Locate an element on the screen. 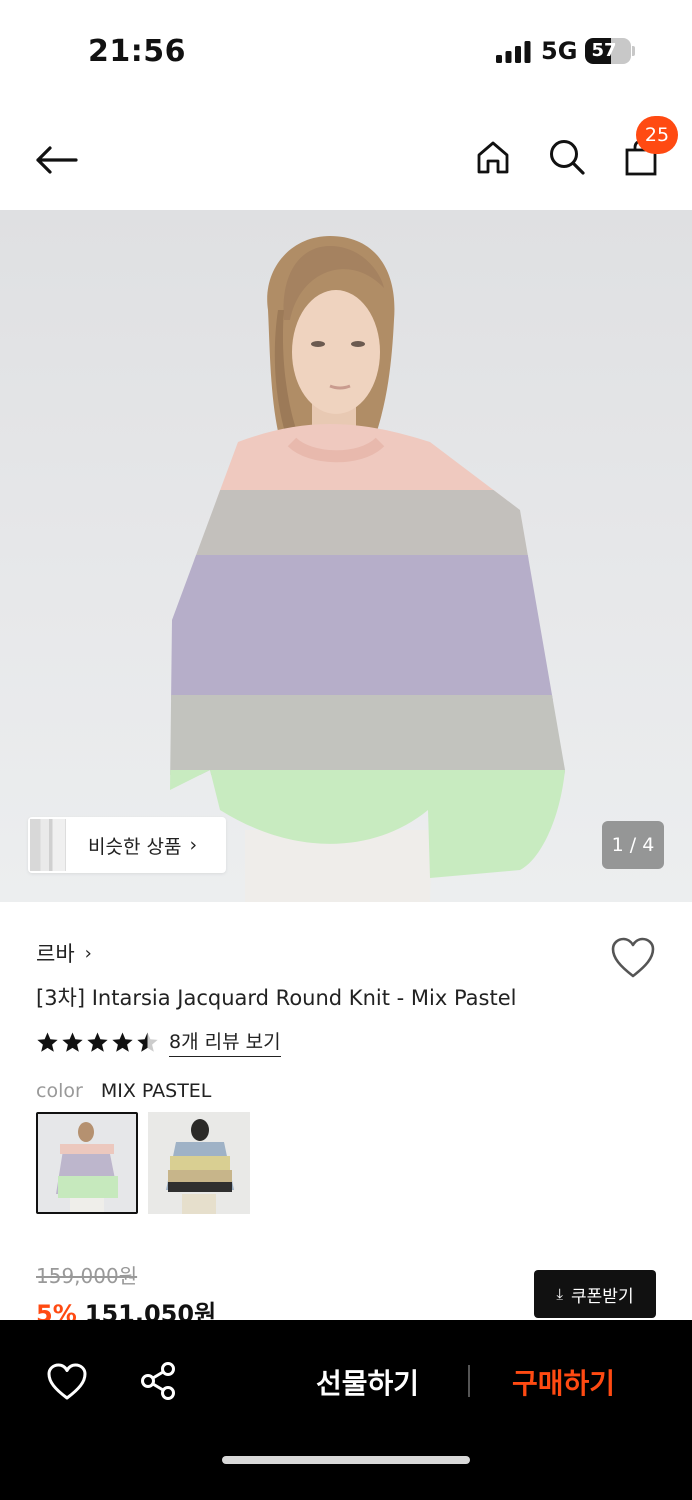  original-price: 159,000원 is located at coordinates (87, 1276).